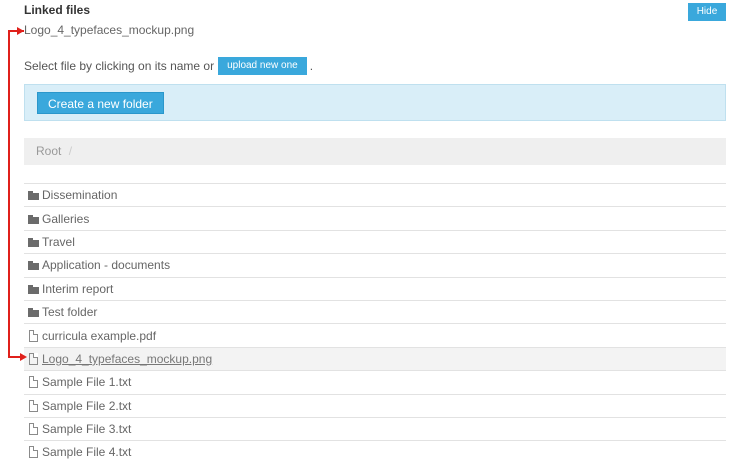 This screenshot has height=467, width=730. What do you see at coordinates (375, 241) in the screenshot?
I see `folder-row: Travel` at bounding box center [375, 241].